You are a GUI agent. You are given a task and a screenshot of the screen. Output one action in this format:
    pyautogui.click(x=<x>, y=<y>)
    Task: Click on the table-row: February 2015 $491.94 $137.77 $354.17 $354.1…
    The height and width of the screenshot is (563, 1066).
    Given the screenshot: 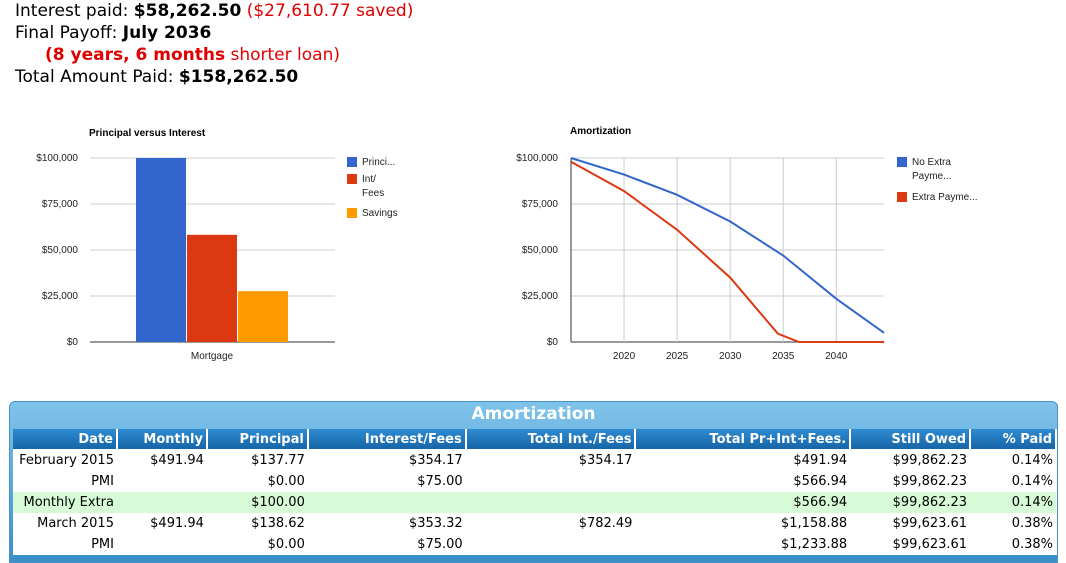 What is the action you would take?
    pyautogui.click(x=534, y=461)
    